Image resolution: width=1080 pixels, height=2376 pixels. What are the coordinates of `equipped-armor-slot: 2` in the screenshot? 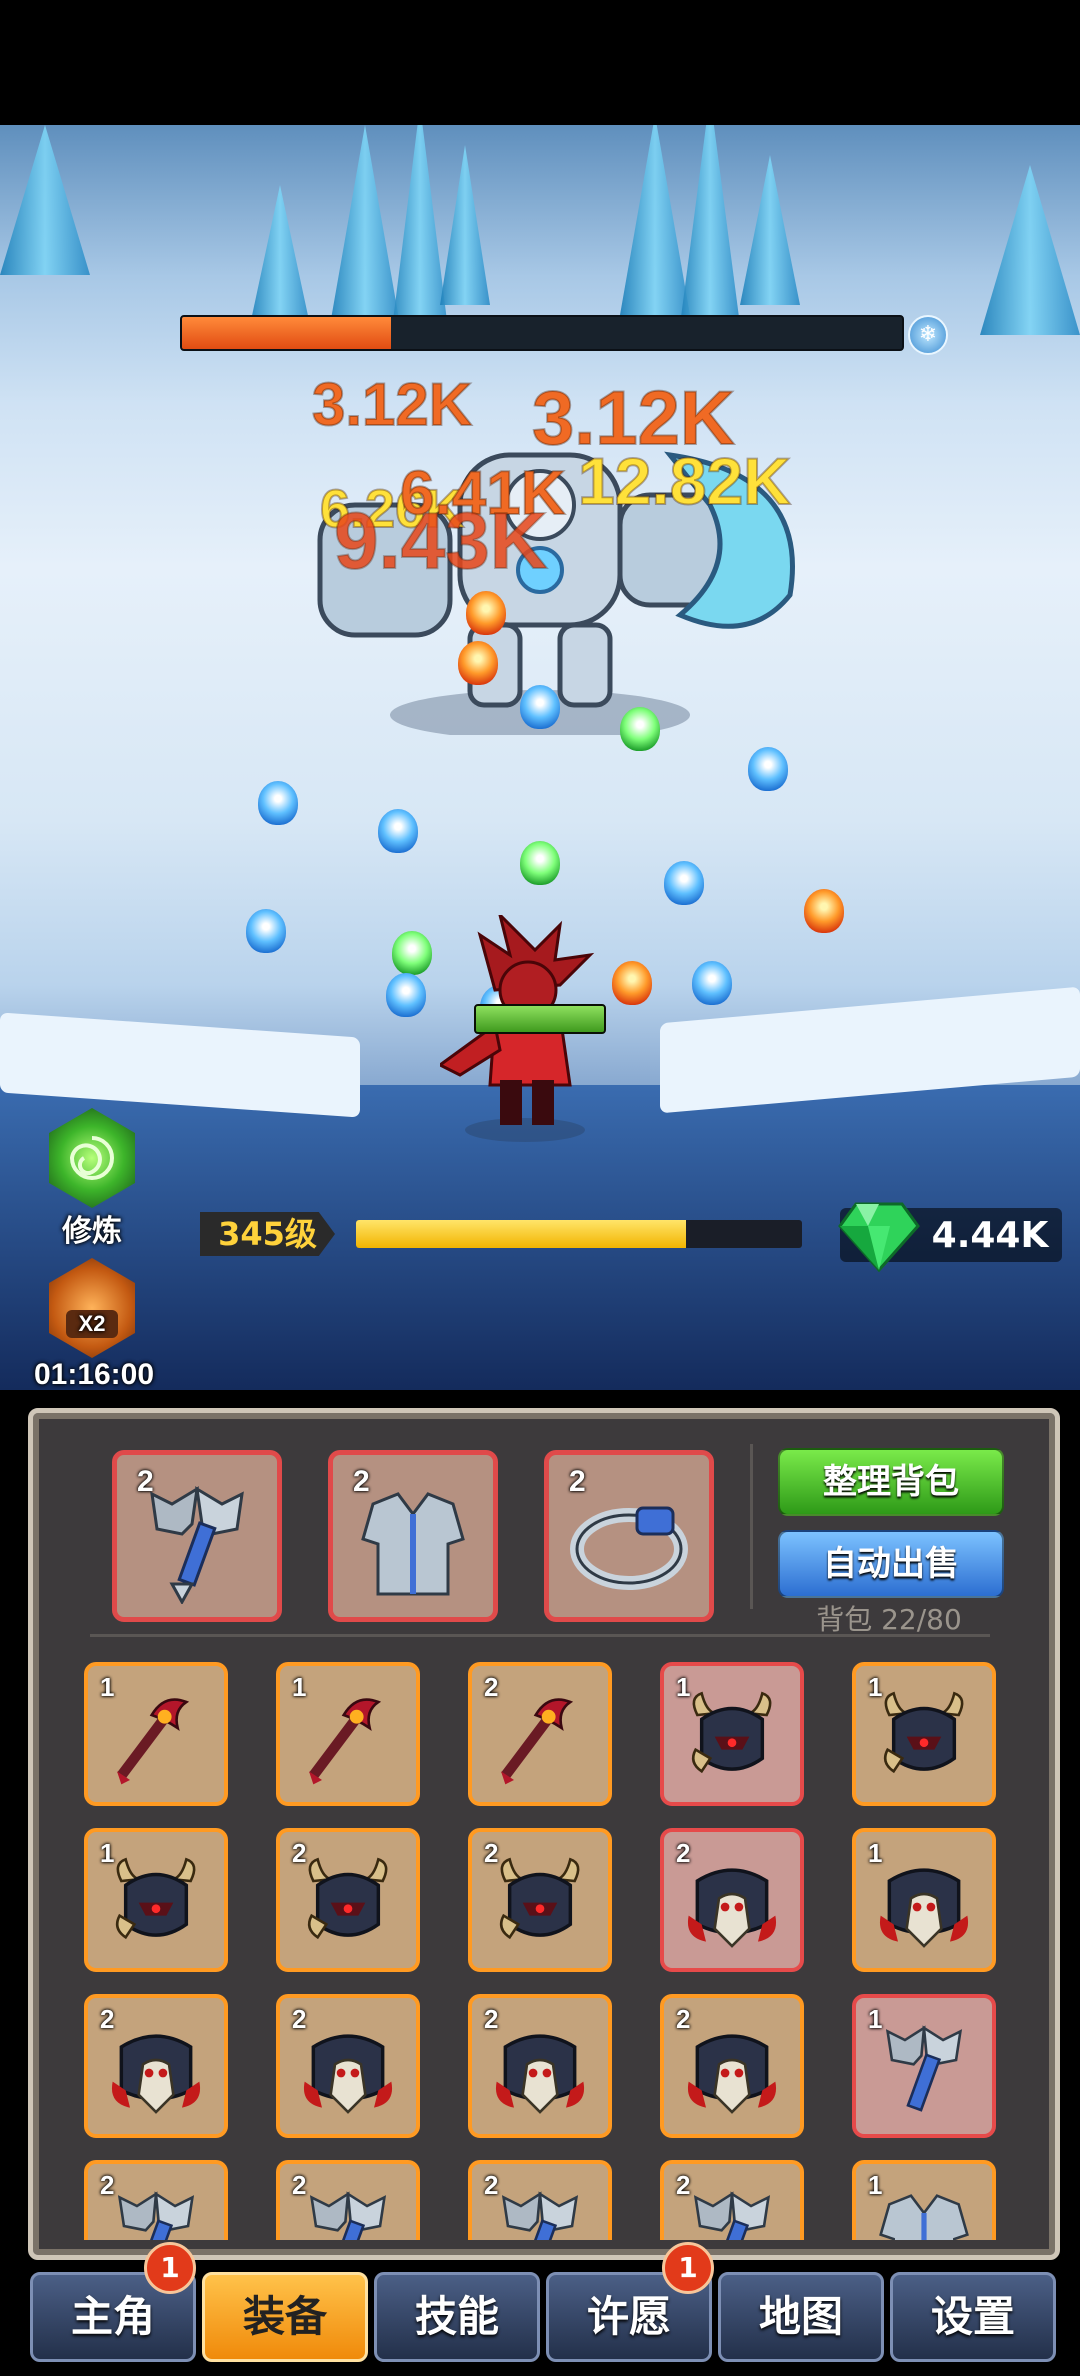 It's located at (413, 1536).